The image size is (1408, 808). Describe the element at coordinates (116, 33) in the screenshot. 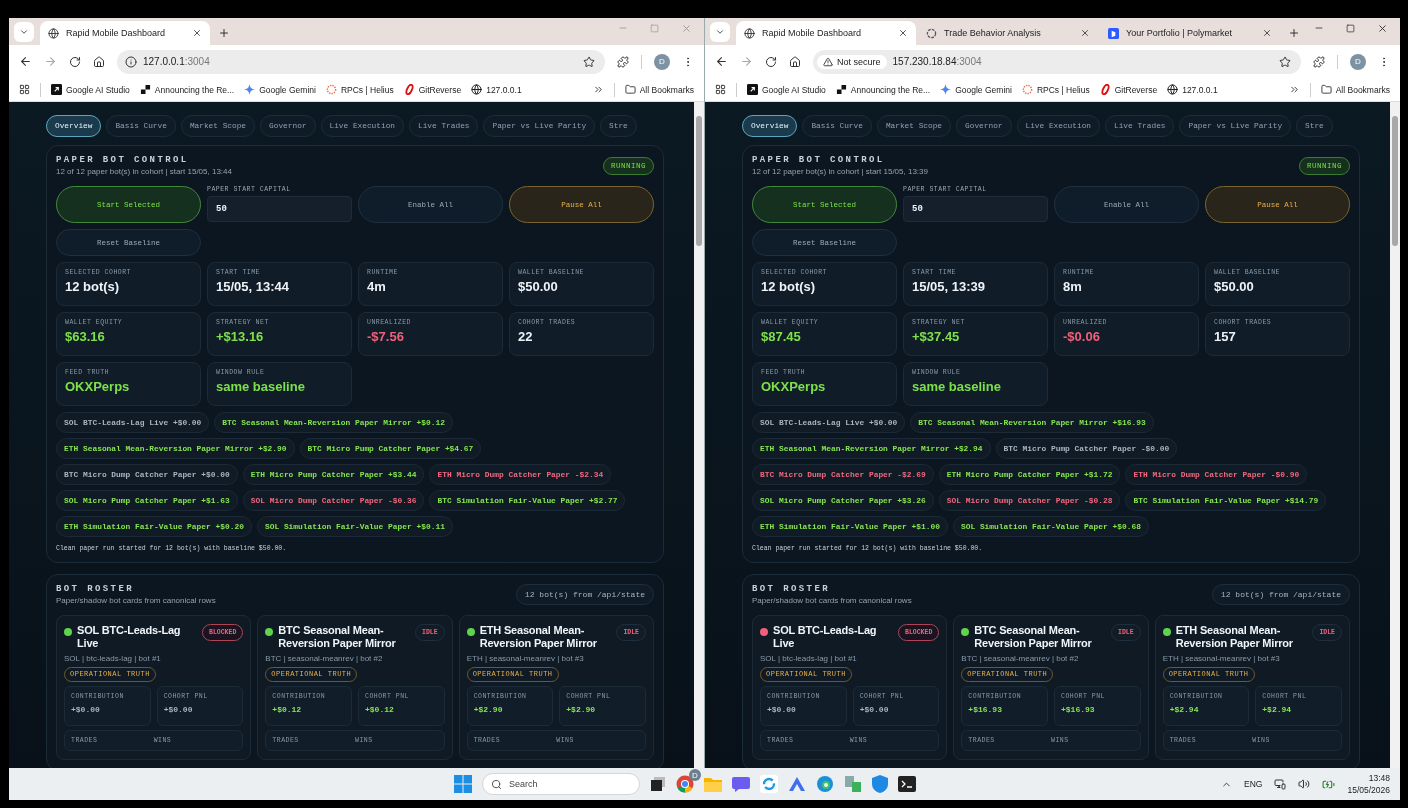

I see `tab-title: Rapid Mobile Dashboard` at that location.